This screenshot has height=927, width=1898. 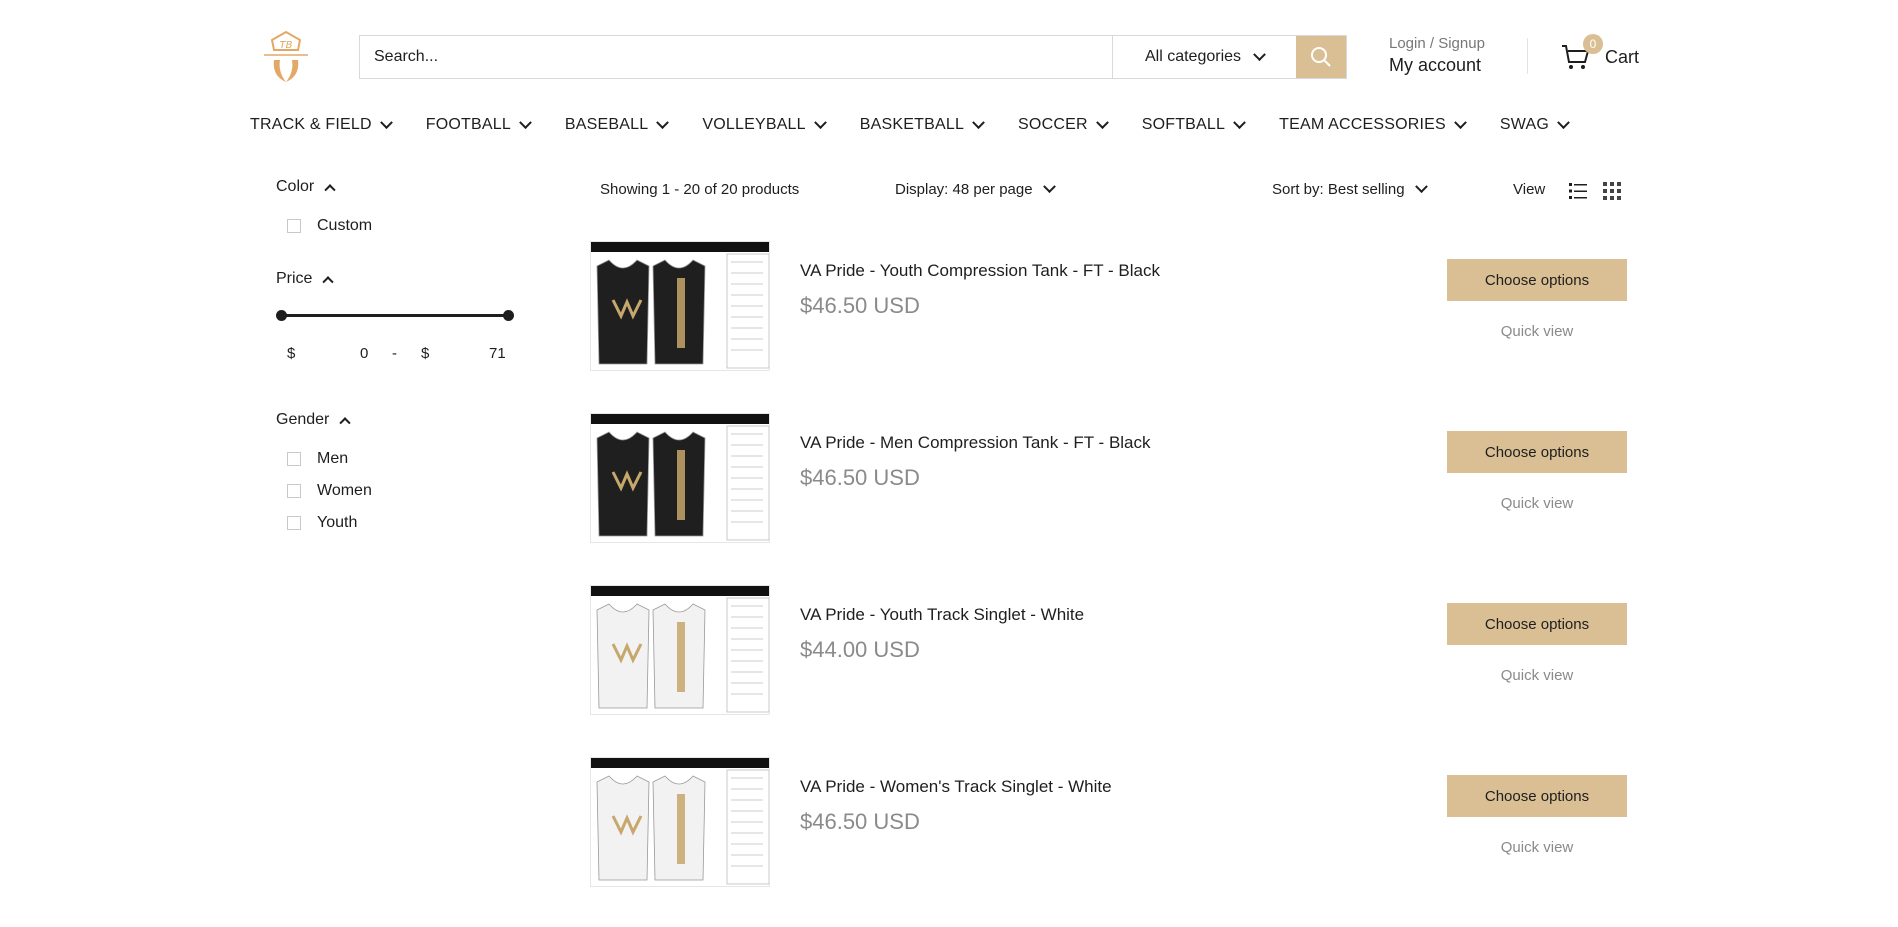 I want to click on cart-button: 0 Cart, so click(x=1600, y=53).